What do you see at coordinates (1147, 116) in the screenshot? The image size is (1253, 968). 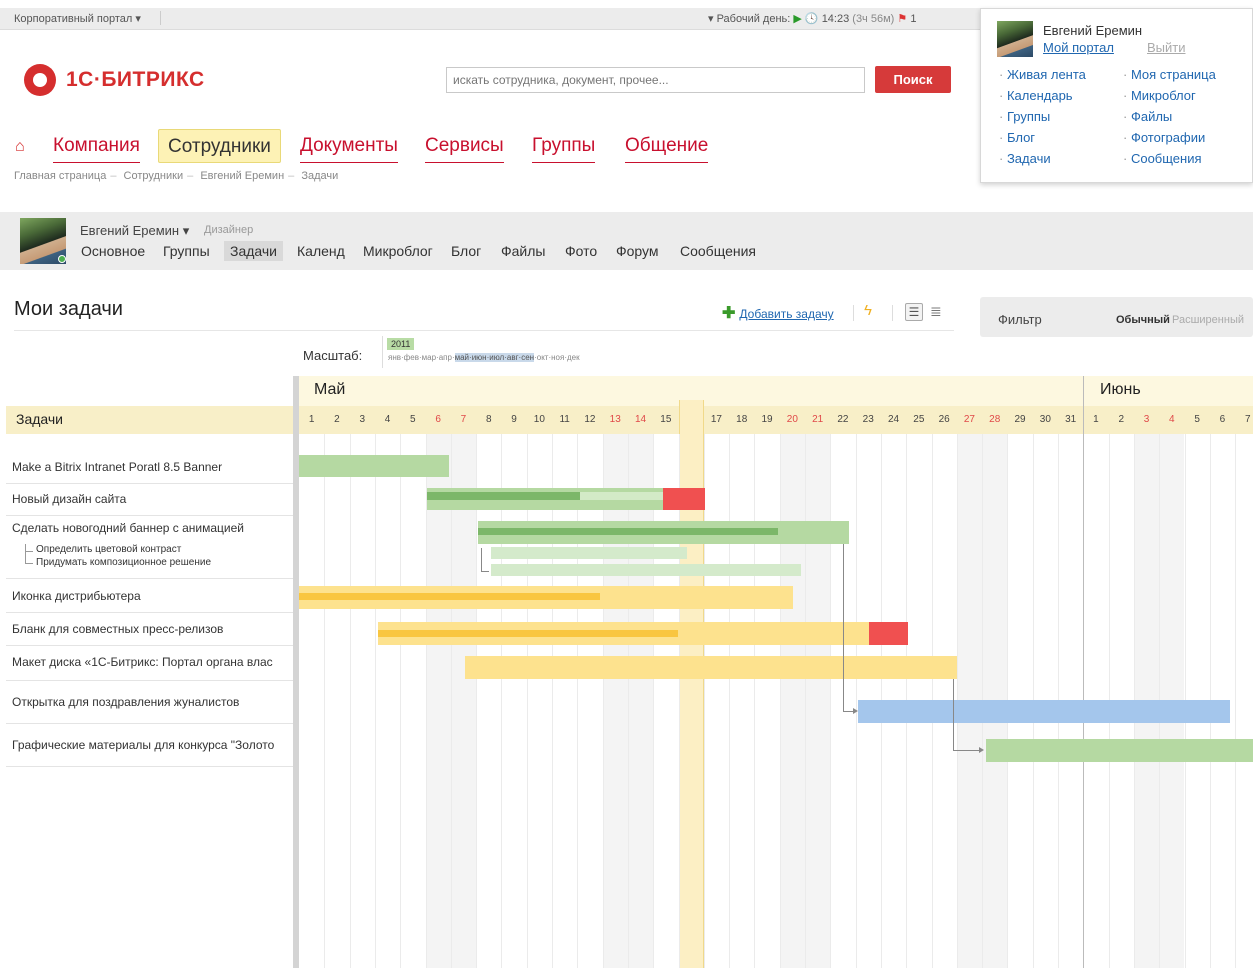 I see `link-files: Файлы` at bounding box center [1147, 116].